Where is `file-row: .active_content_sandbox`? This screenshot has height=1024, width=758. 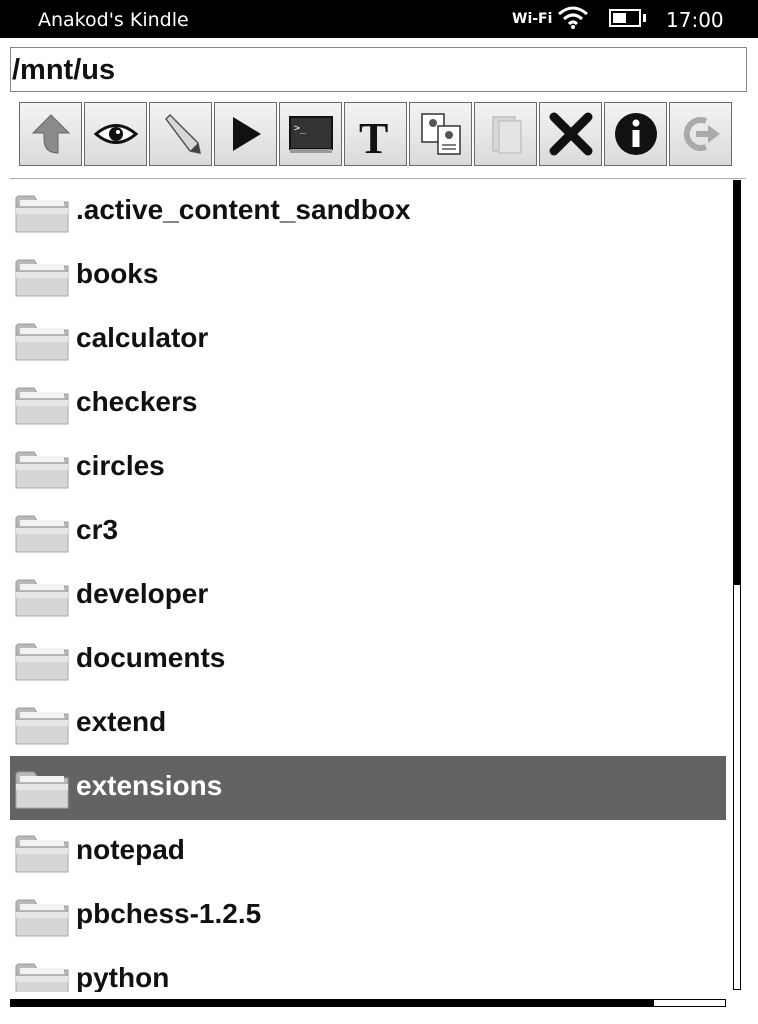
file-row: .active_content_sandbox is located at coordinates (368, 212).